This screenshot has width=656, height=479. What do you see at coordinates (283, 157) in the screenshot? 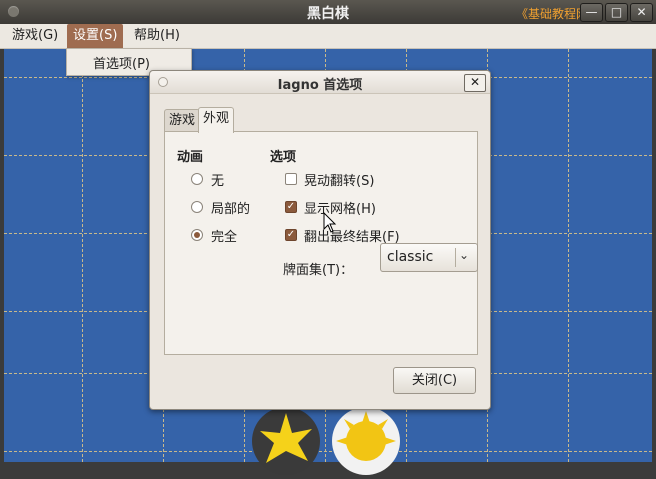
I see `options-header: 选项` at bounding box center [283, 157].